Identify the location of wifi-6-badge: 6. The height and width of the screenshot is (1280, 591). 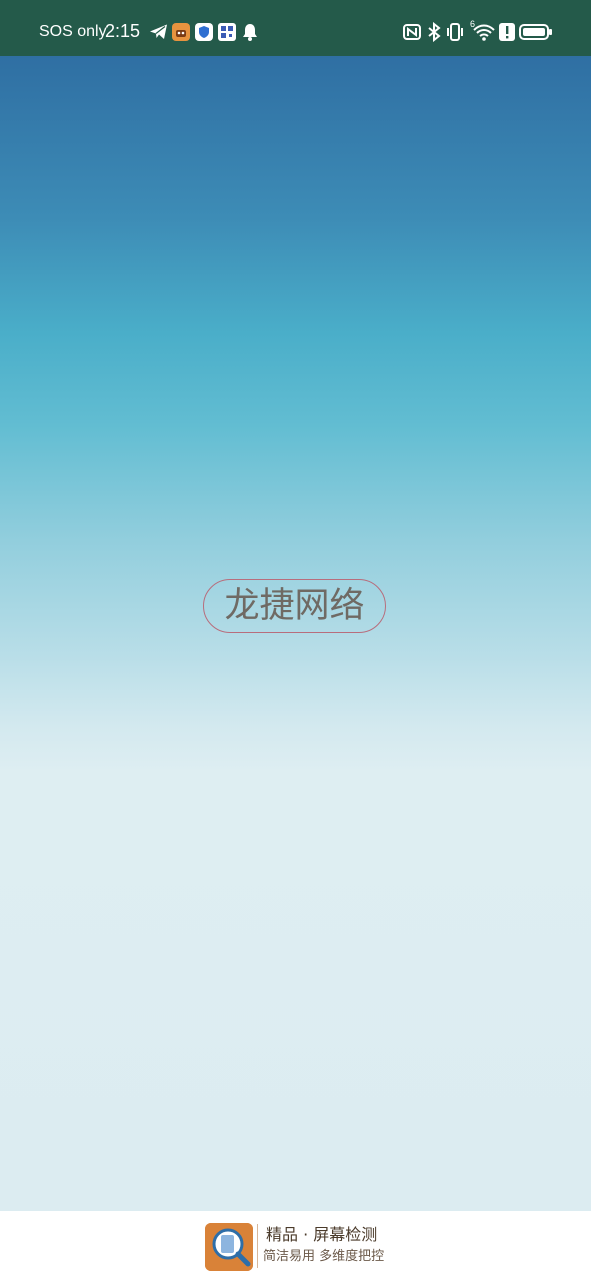
(473, 24).